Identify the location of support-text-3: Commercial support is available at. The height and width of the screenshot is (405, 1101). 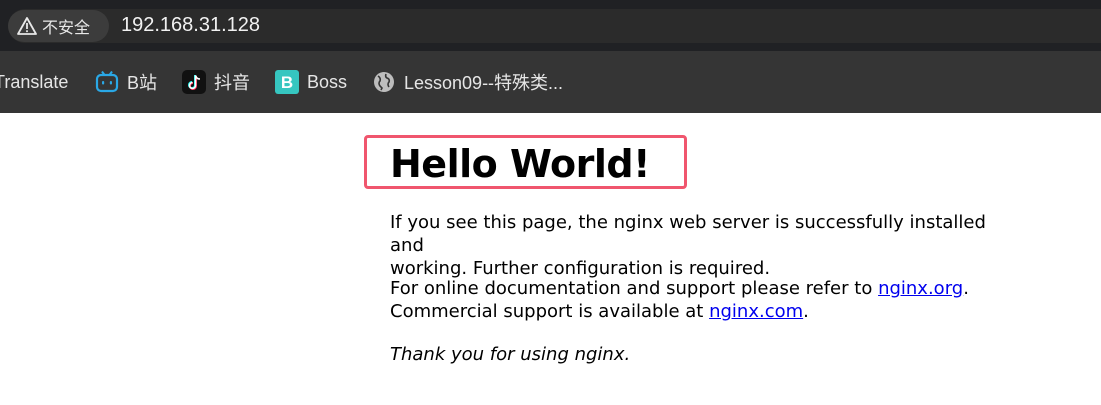
(550, 311).